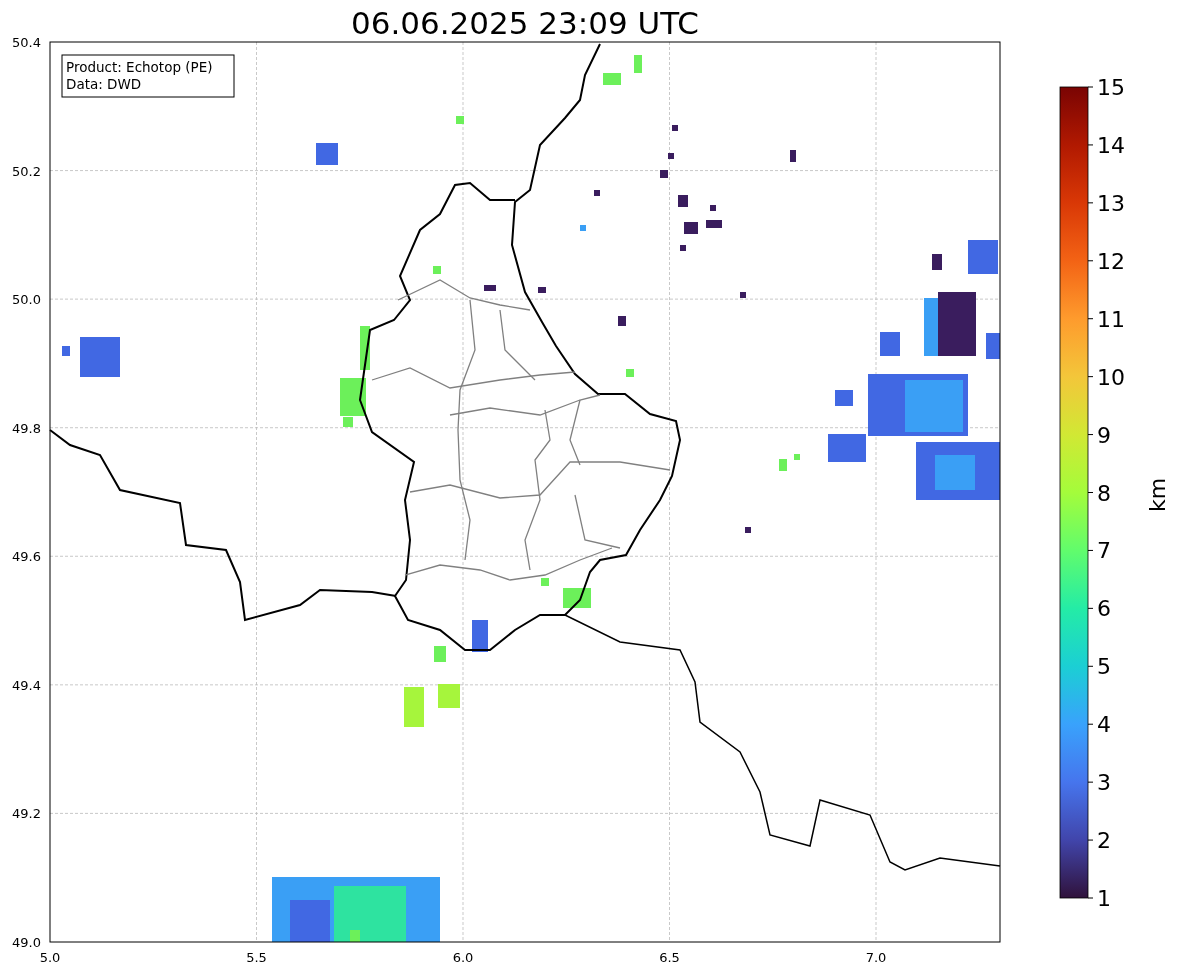  What do you see at coordinates (1104, 667) in the screenshot?
I see `colorbar-tick-label: 5` at bounding box center [1104, 667].